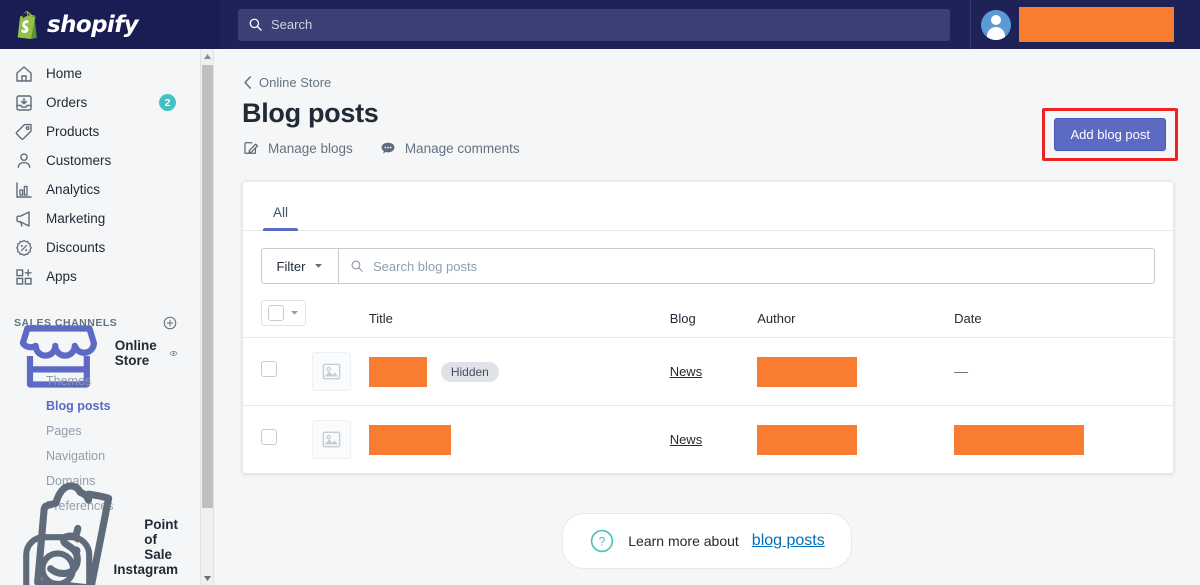  Describe the element at coordinates (24, 247) in the screenshot. I see `percent-badge-icon` at that location.